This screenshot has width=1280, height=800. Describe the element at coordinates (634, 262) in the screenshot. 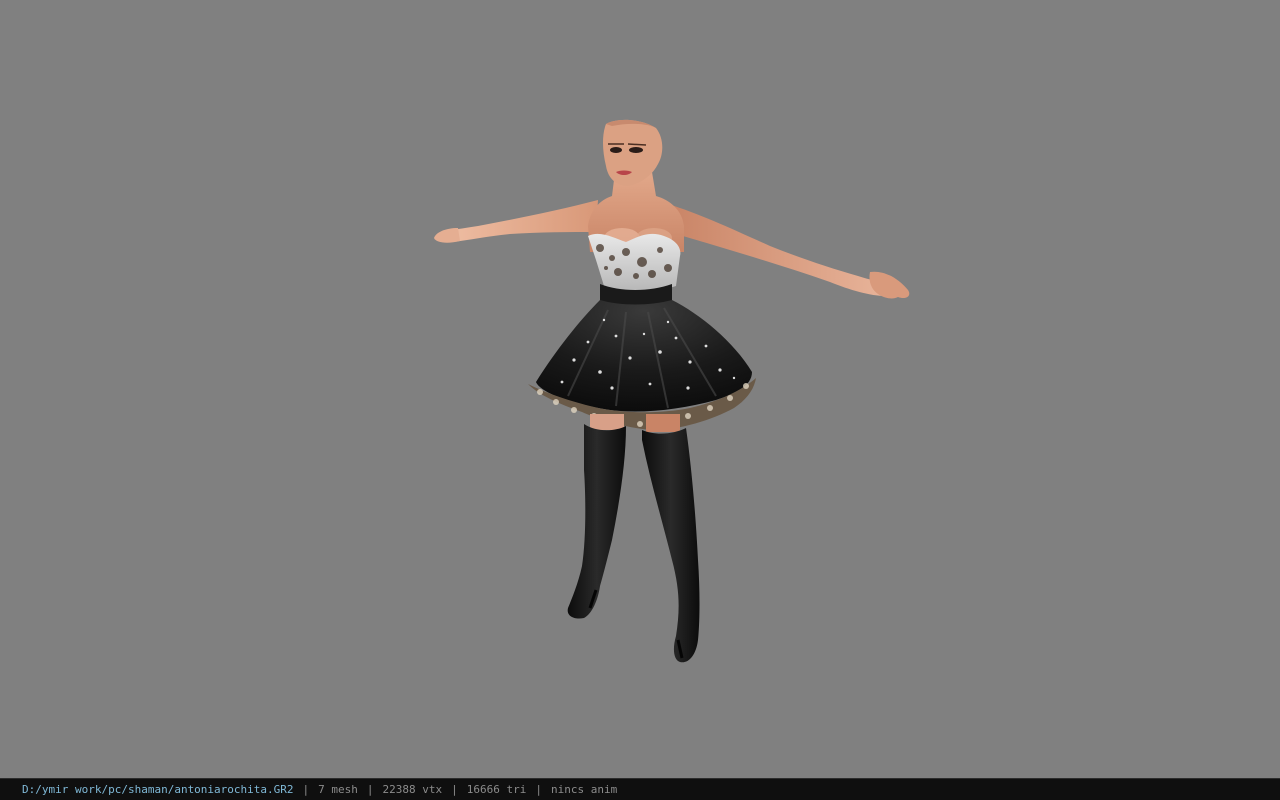

I see `dress-bodice` at that location.